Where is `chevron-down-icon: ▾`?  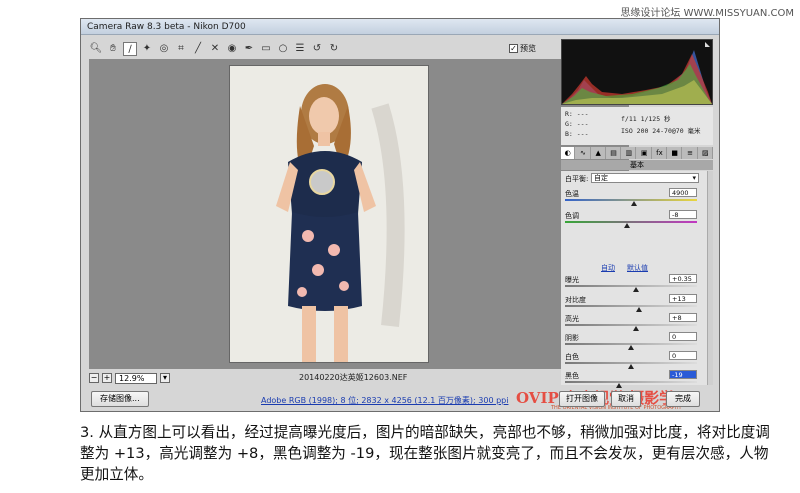 chevron-down-icon: ▾ is located at coordinates (694, 178).